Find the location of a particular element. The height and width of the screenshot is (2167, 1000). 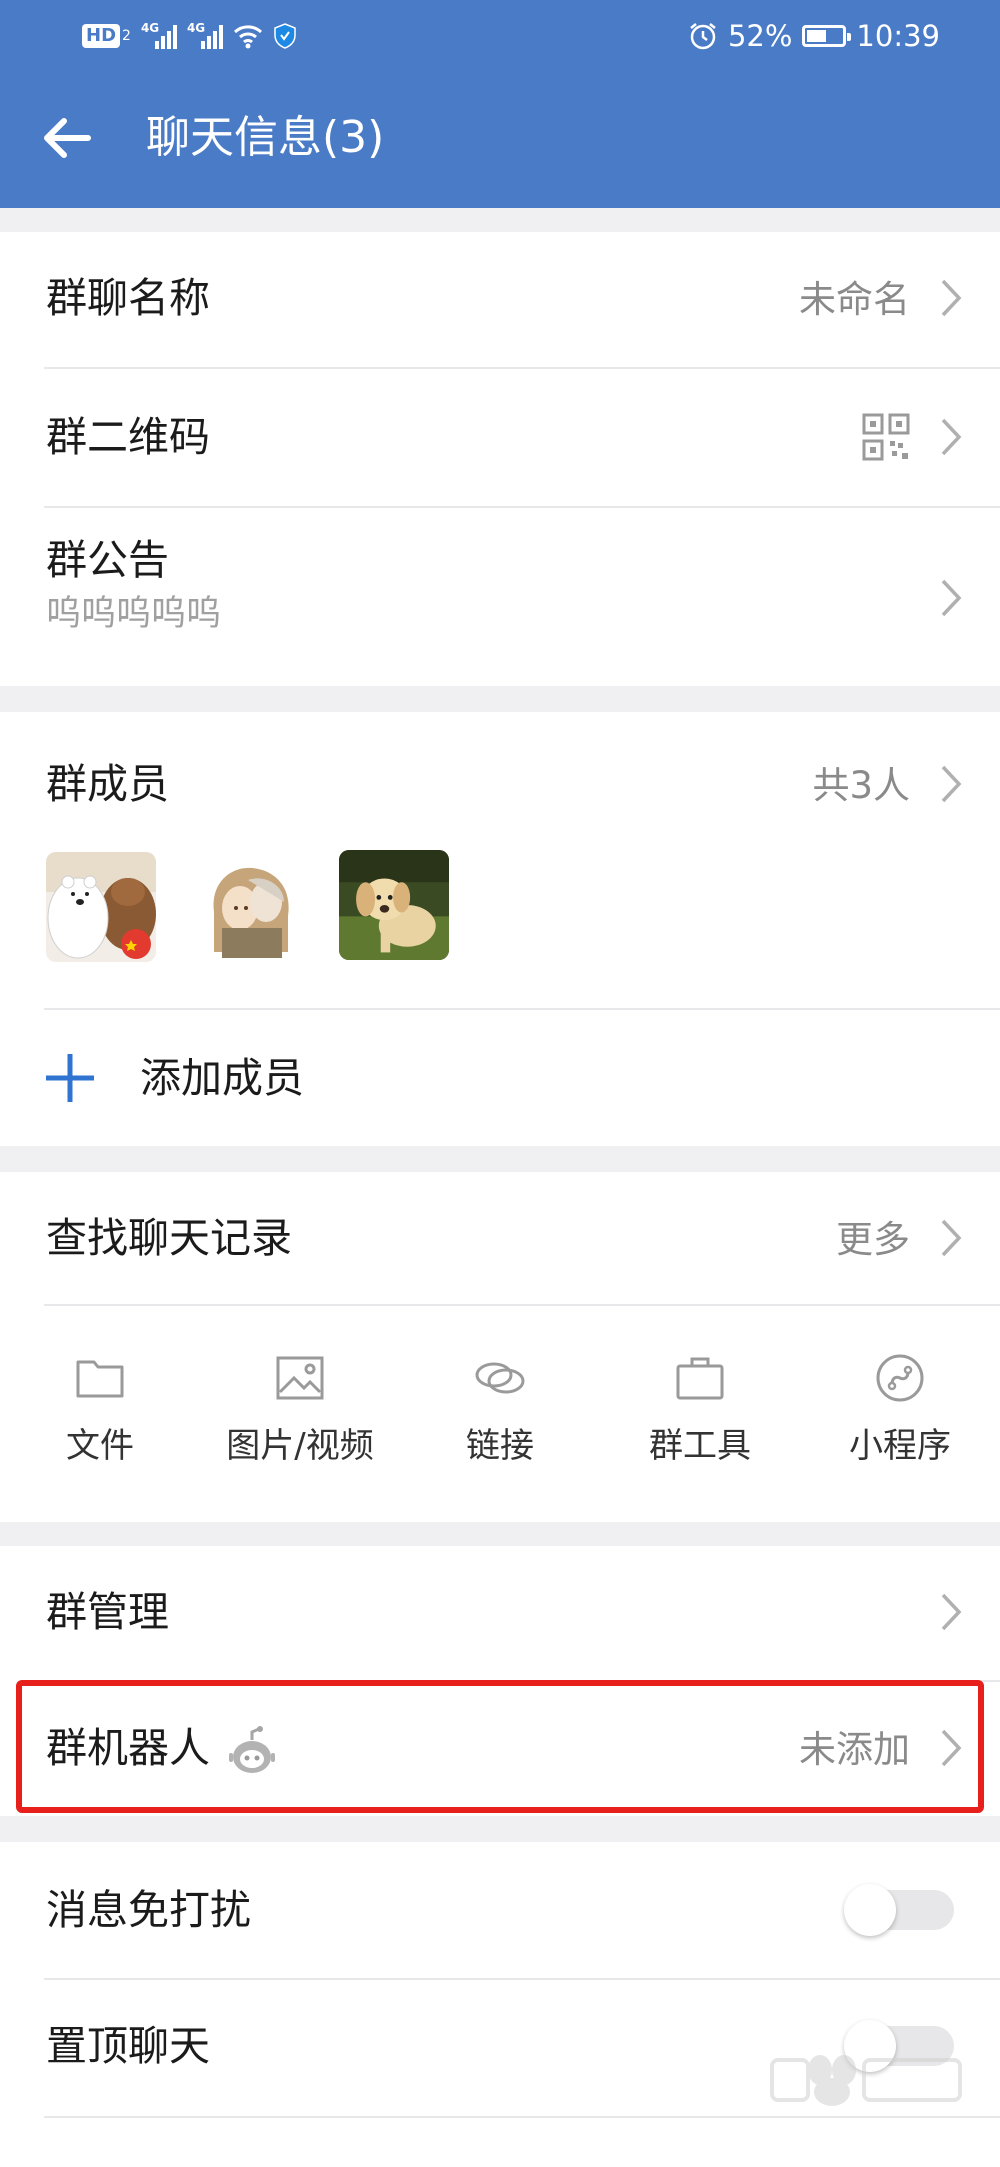

status-bar: HD 2 4G 4G 52% 10:39 is located at coordinates (500, 35).